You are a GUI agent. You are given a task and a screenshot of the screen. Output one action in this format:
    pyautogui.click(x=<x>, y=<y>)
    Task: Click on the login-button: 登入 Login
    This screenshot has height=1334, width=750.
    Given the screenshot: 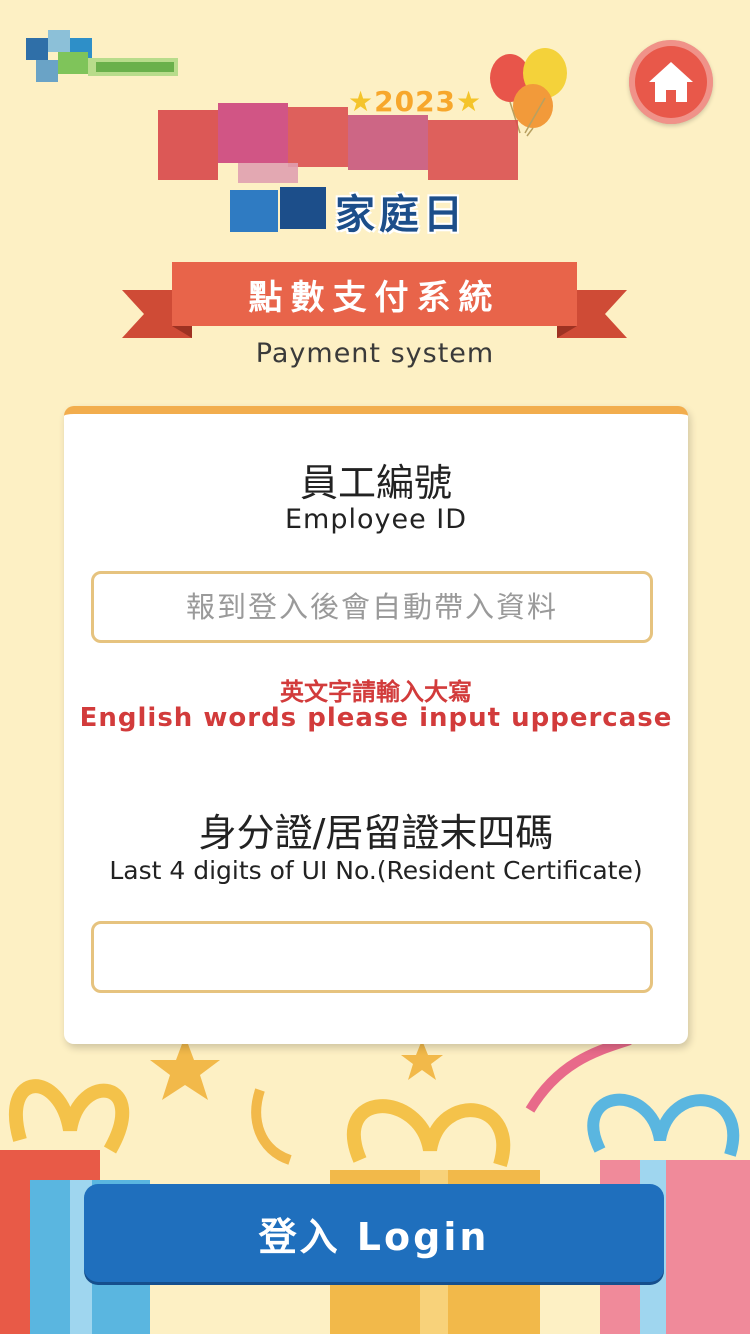 What is the action you would take?
    pyautogui.click(x=374, y=1233)
    